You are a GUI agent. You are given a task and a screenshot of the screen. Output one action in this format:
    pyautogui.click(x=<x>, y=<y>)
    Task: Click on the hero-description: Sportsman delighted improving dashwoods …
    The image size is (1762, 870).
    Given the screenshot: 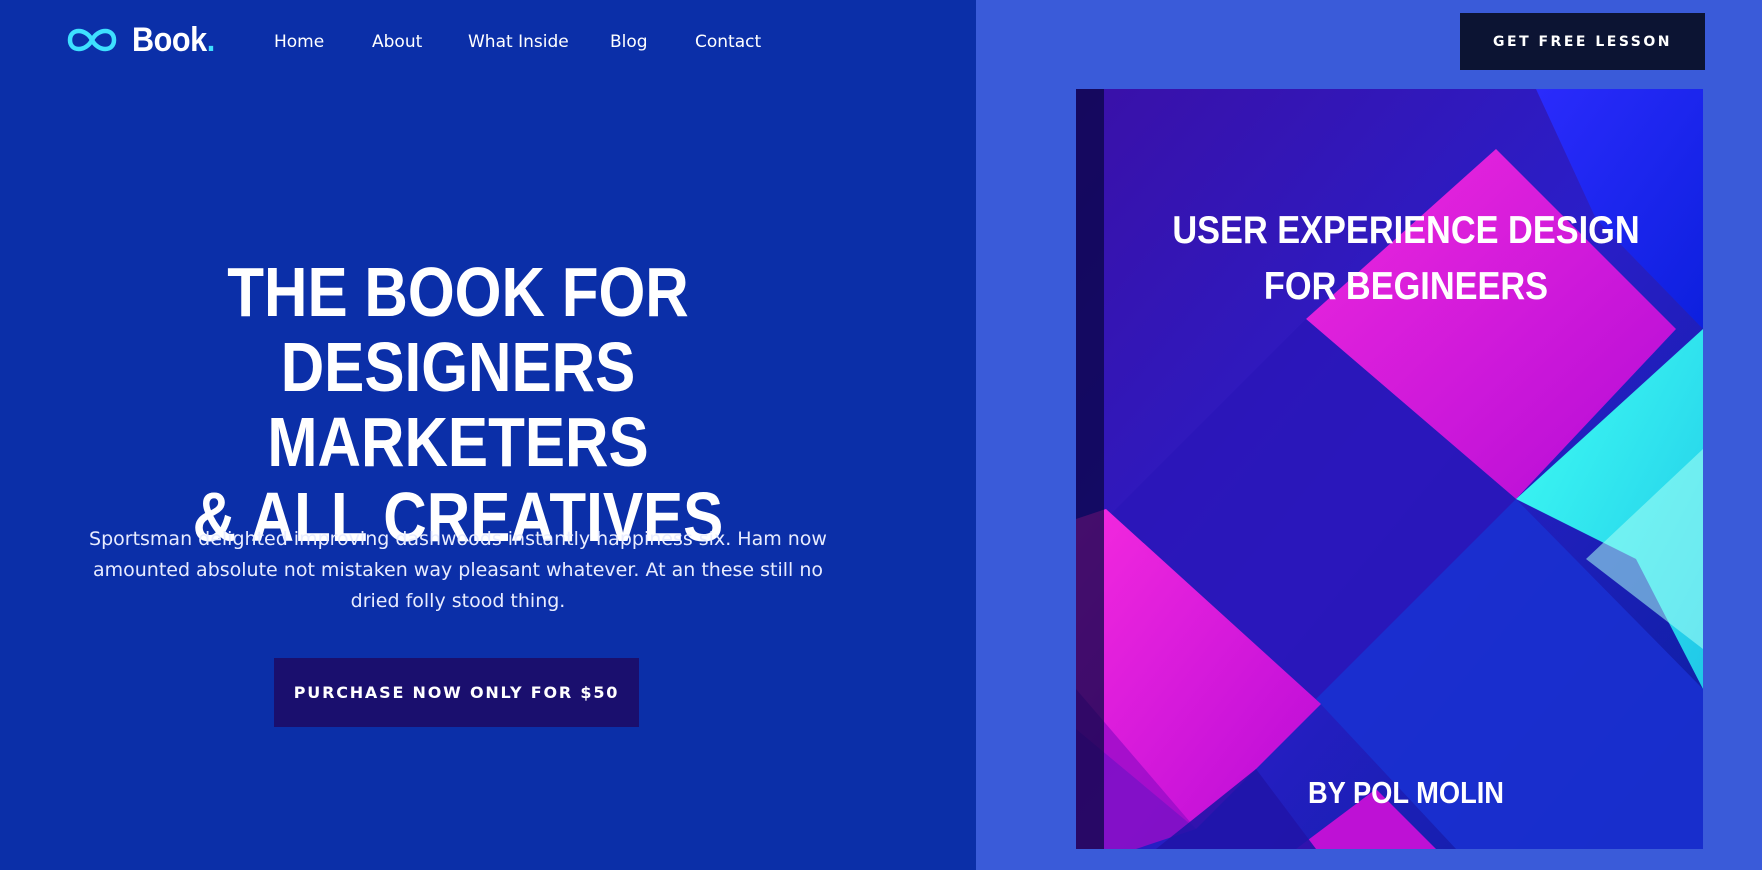 What is the action you would take?
    pyautogui.click(x=458, y=570)
    